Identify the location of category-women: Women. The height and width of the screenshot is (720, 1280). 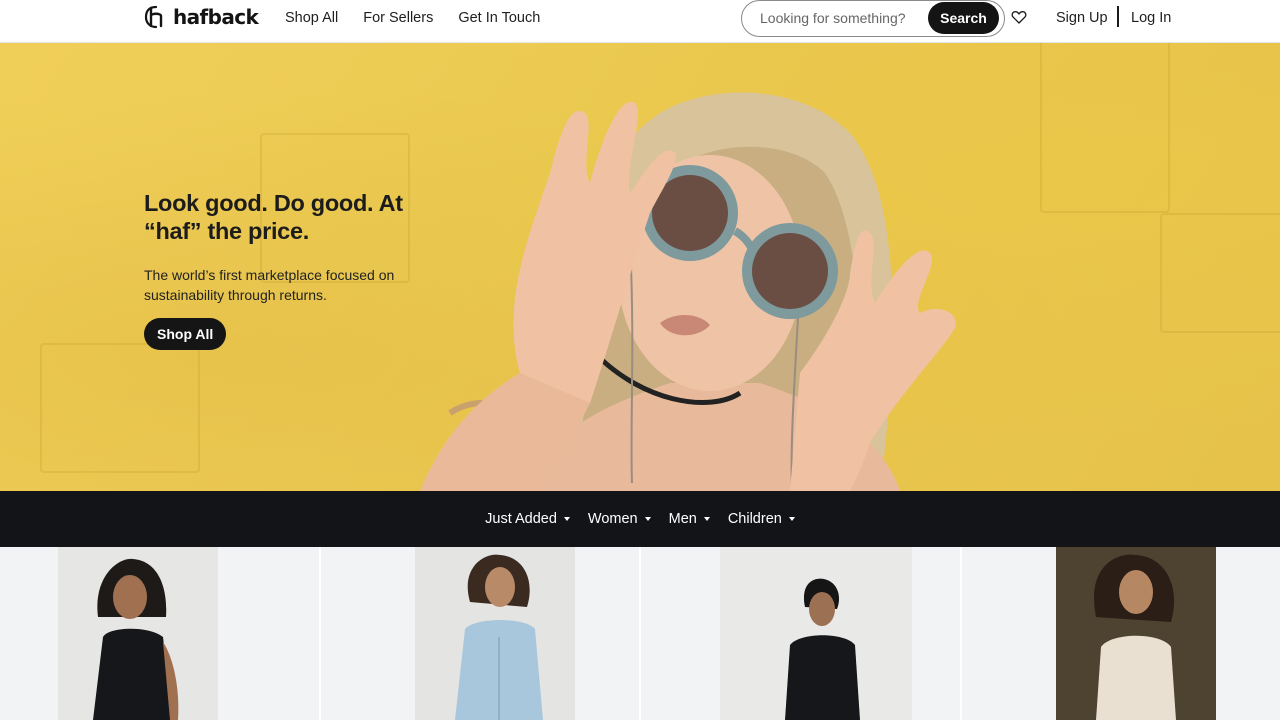
(619, 519).